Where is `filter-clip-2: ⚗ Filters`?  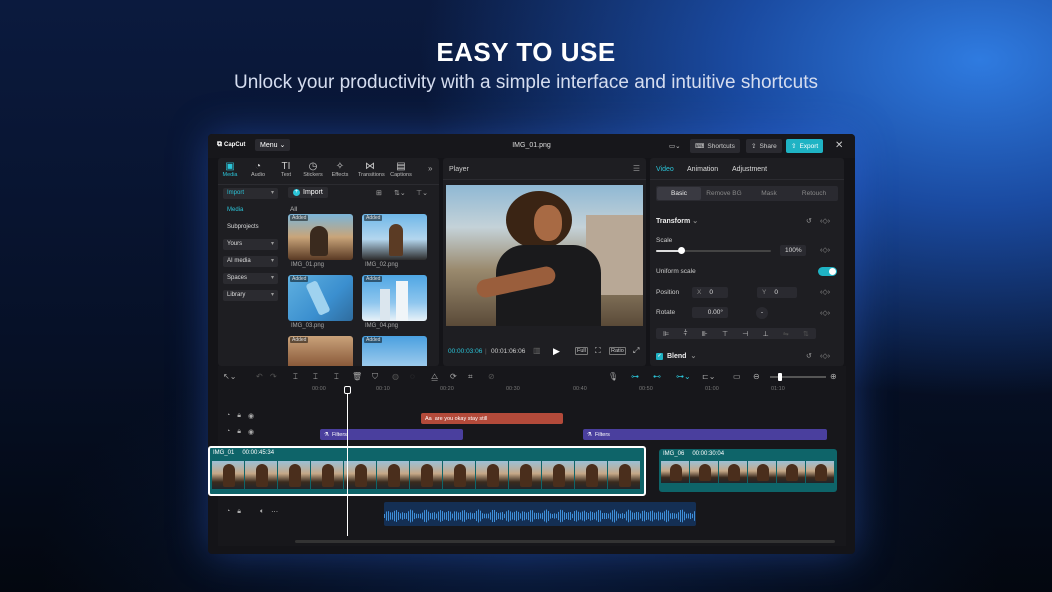
filter-clip-2: ⚗ Filters is located at coordinates (705, 434).